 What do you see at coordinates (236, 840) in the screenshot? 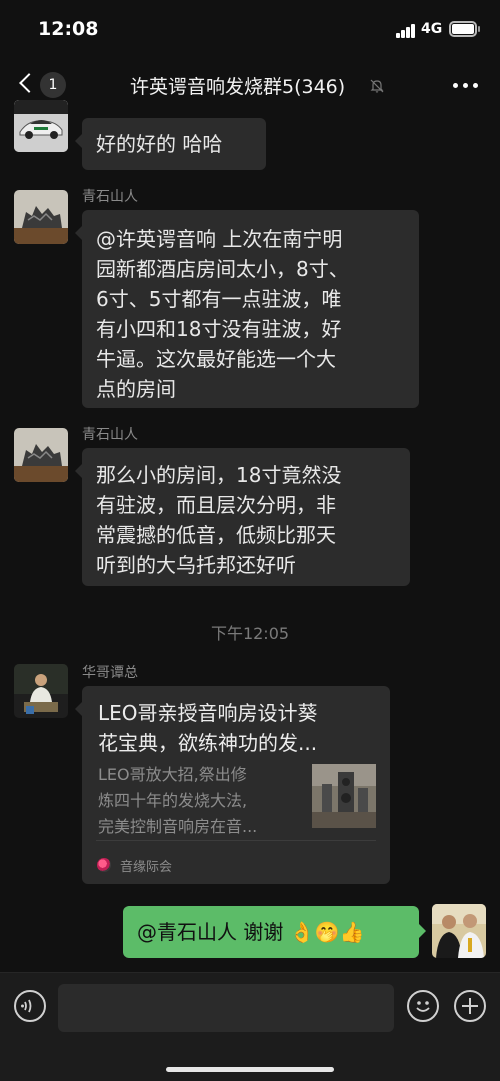
I see `card-divider` at bounding box center [236, 840].